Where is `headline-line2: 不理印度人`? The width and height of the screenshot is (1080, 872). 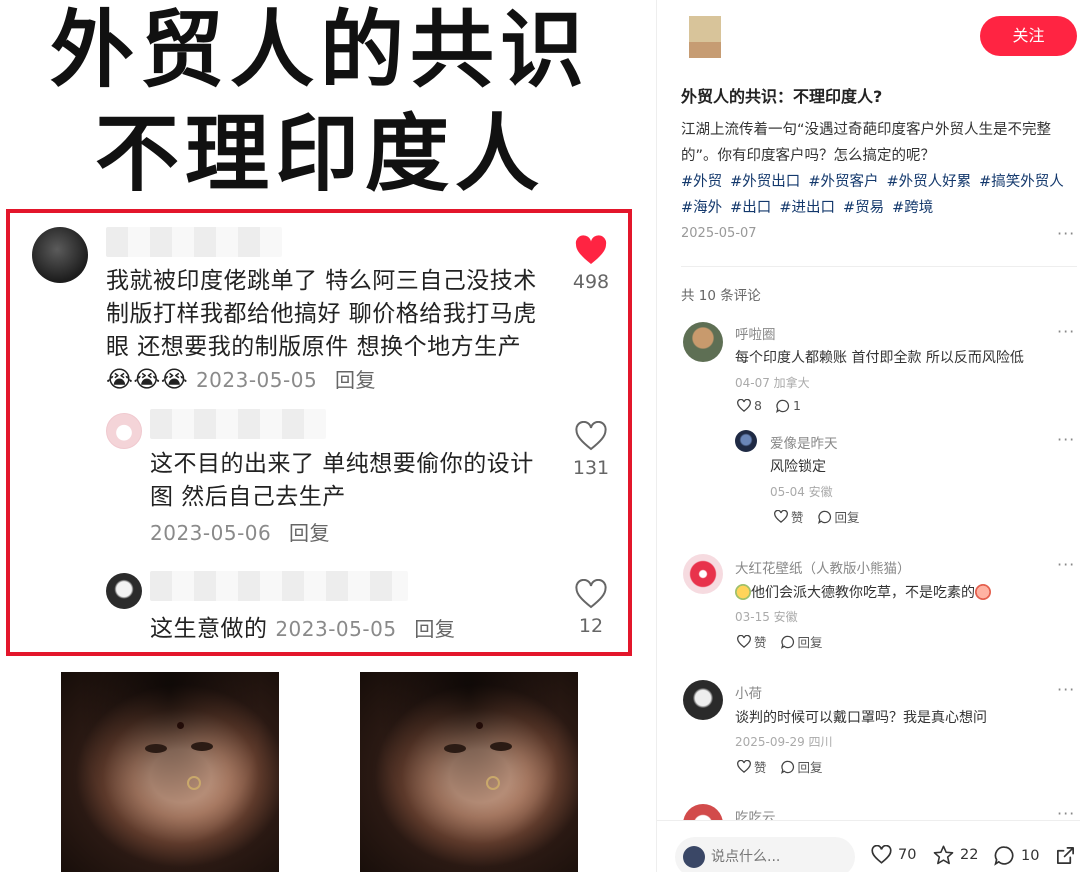 headline-line2: 不理印度人 is located at coordinates (319, 154).